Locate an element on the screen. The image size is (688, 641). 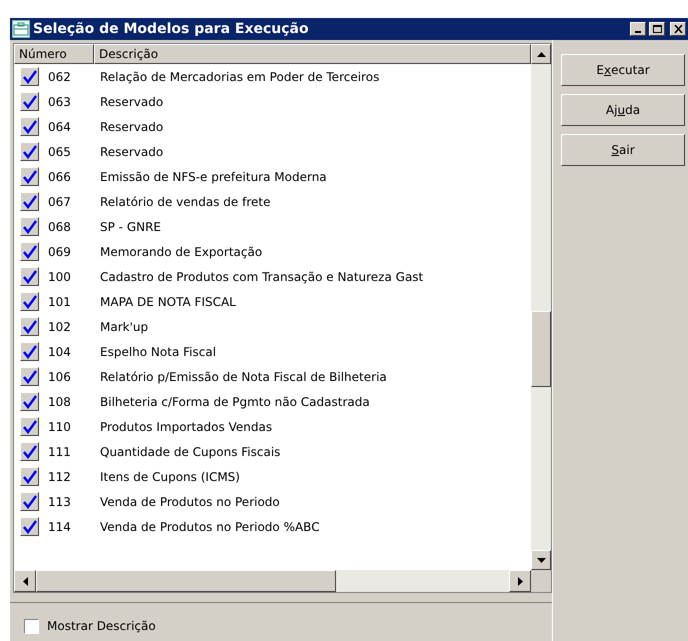
table-cell-text: 114 is located at coordinates (59, 527).